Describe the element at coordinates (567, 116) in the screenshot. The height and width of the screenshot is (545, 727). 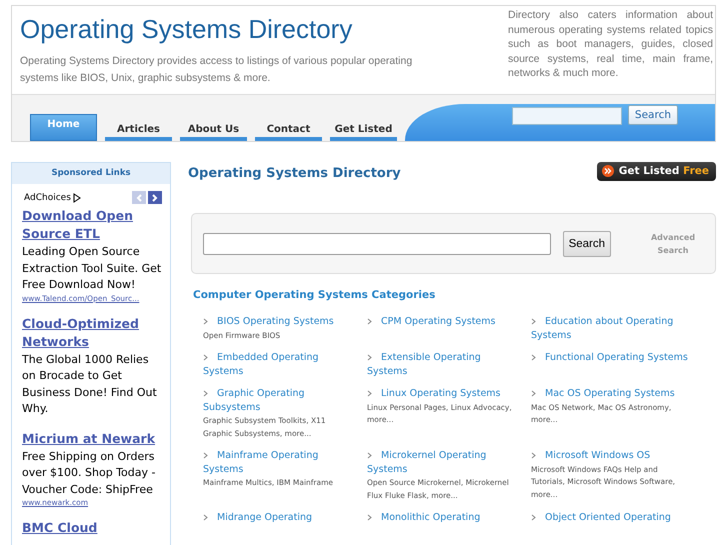
I see `search-field` at that location.